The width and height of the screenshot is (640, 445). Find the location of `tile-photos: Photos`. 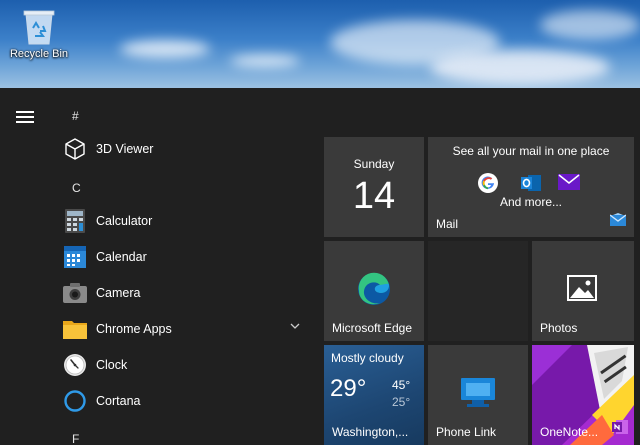

tile-photos: Photos is located at coordinates (583, 291).